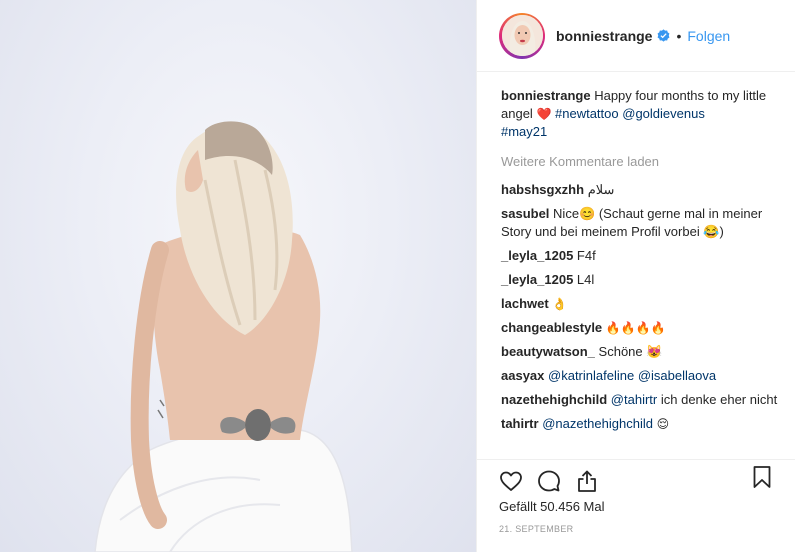 This screenshot has width=795, height=552. Describe the element at coordinates (677, 375) in the screenshot. I see `comment-mention: @isabellaova` at that location.